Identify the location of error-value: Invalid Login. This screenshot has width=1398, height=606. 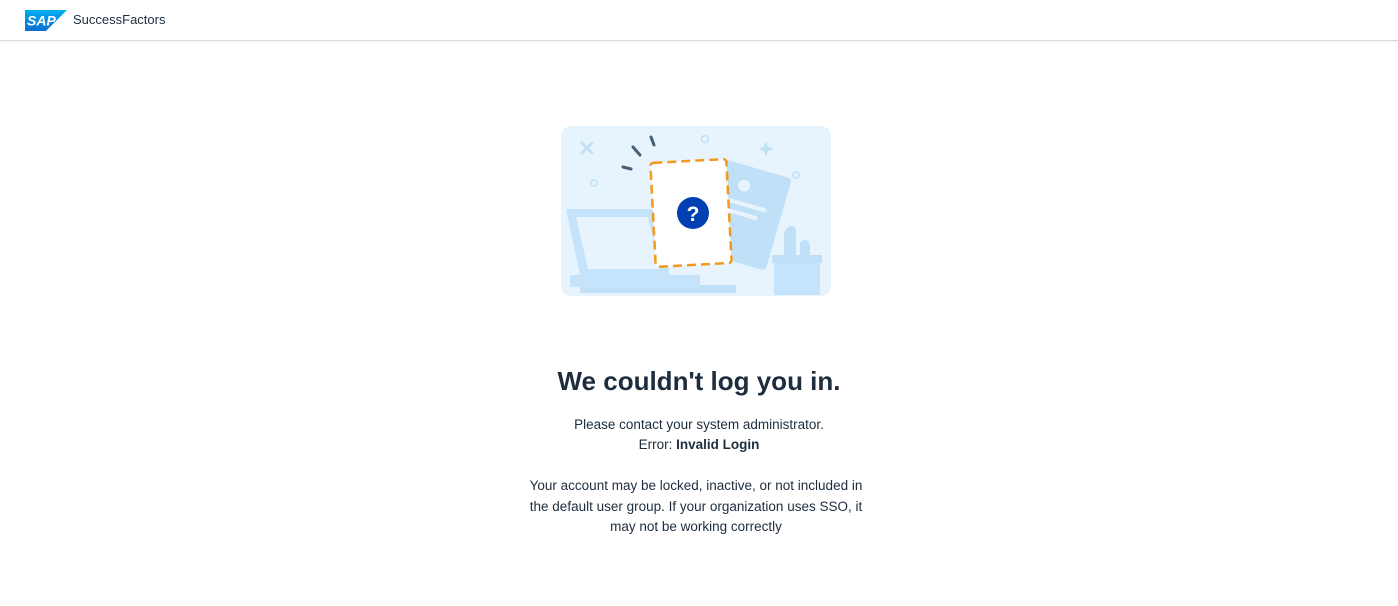
(718, 444).